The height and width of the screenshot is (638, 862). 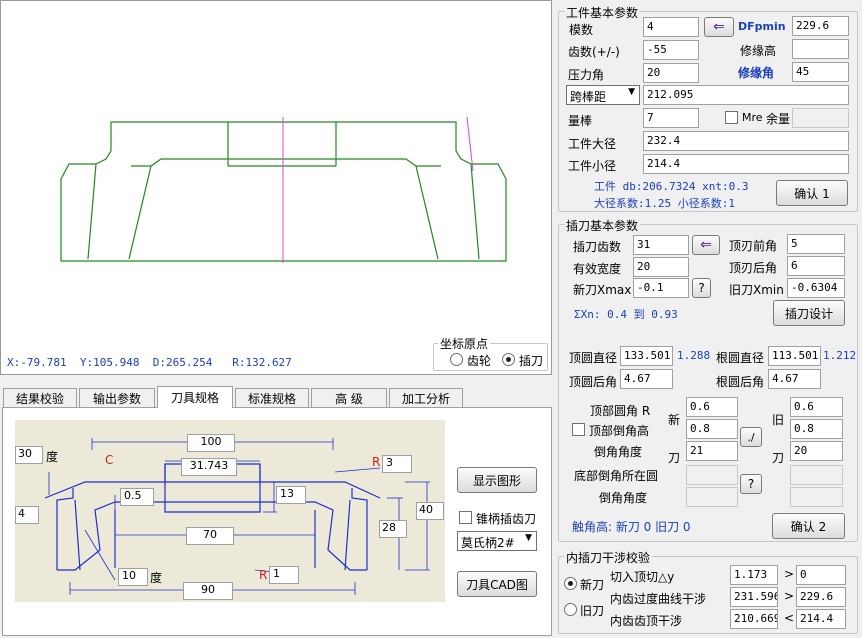 What do you see at coordinates (821, 619) in the screenshot?
I see `check-3-limit: 214.4` at bounding box center [821, 619].